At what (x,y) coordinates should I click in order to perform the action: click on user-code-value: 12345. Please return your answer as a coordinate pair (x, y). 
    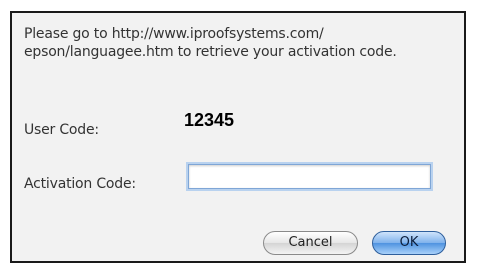
    Looking at the image, I should click on (209, 120).